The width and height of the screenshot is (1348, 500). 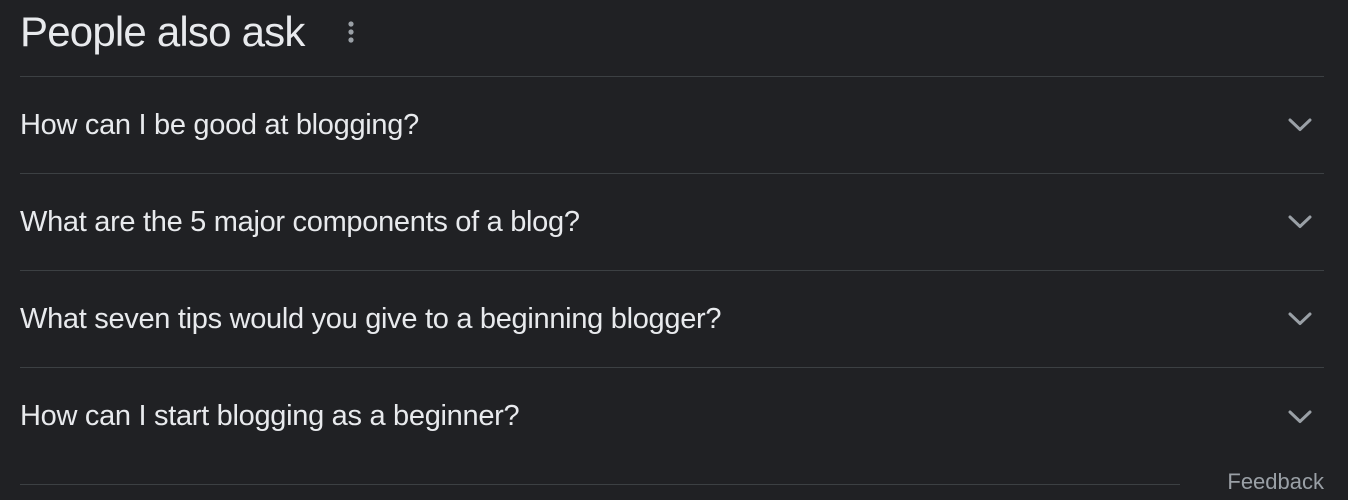 What do you see at coordinates (162, 31) in the screenshot?
I see `section-title: People also ask` at bounding box center [162, 31].